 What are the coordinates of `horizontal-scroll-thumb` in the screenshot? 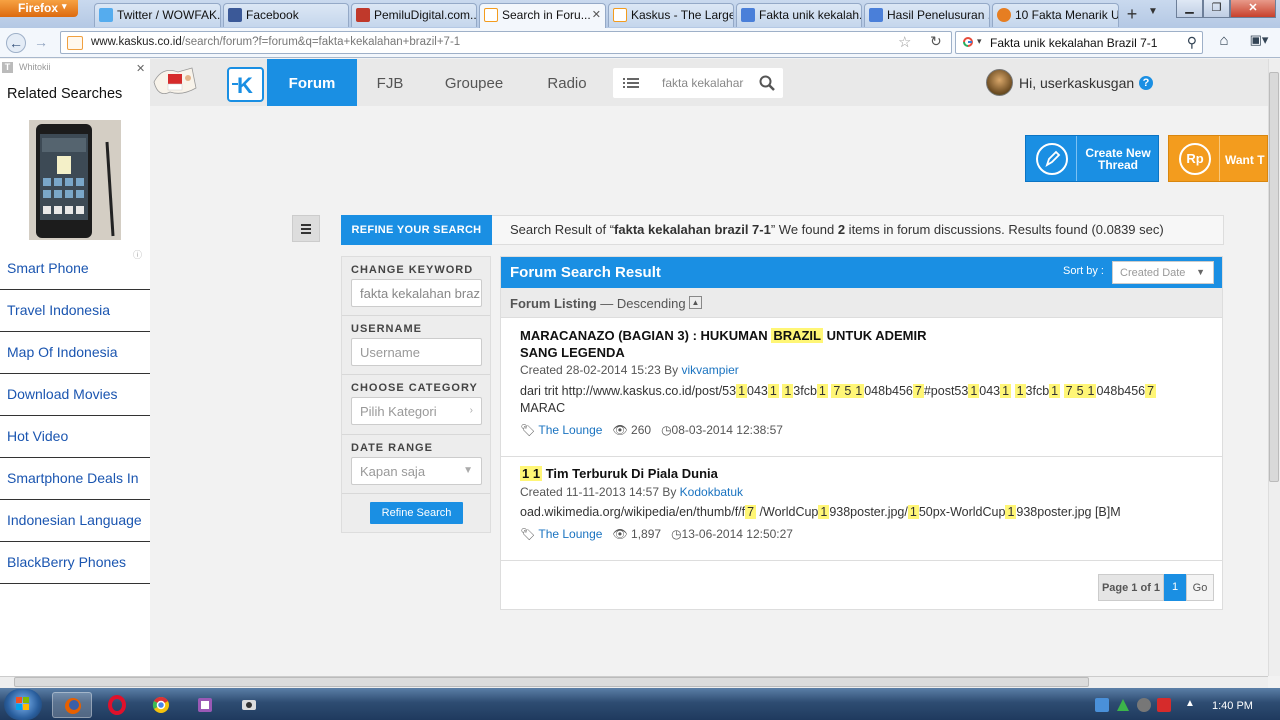 It's located at (551, 682).